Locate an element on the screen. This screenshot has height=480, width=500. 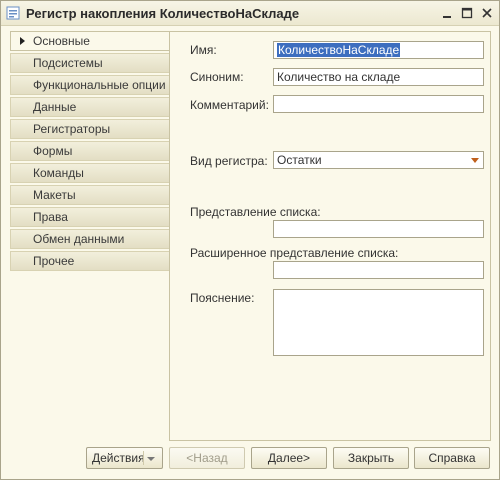
extended-list-presentation-label: Расширенное представление списка: is located at coordinates (294, 253).